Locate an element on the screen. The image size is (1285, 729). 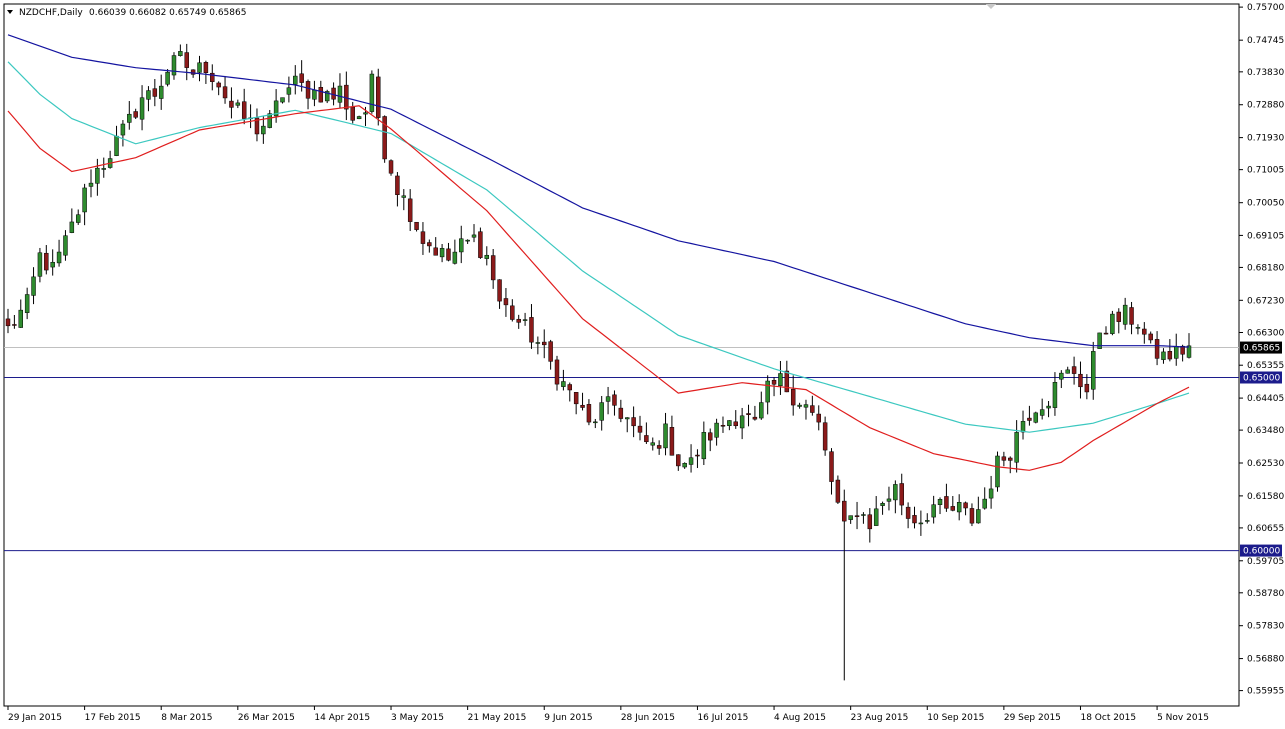
y-tick-label: 0.57830 is located at coordinates (1265, 627).